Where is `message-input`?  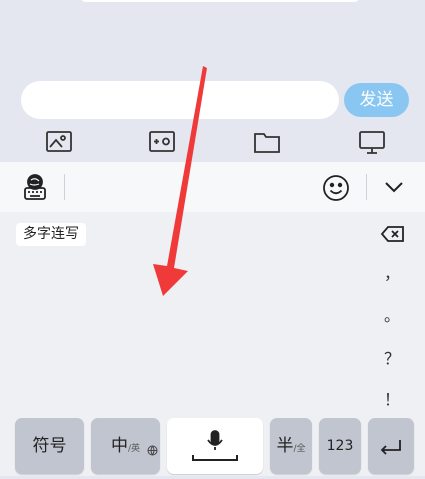
message-input is located at coordinates (180, 100).